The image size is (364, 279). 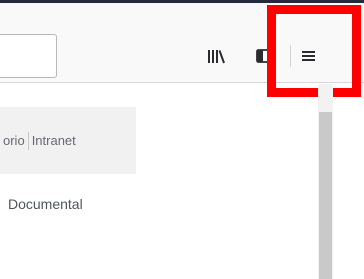 I want to click on scrollbar-thumb, so click(x=325, y=195).